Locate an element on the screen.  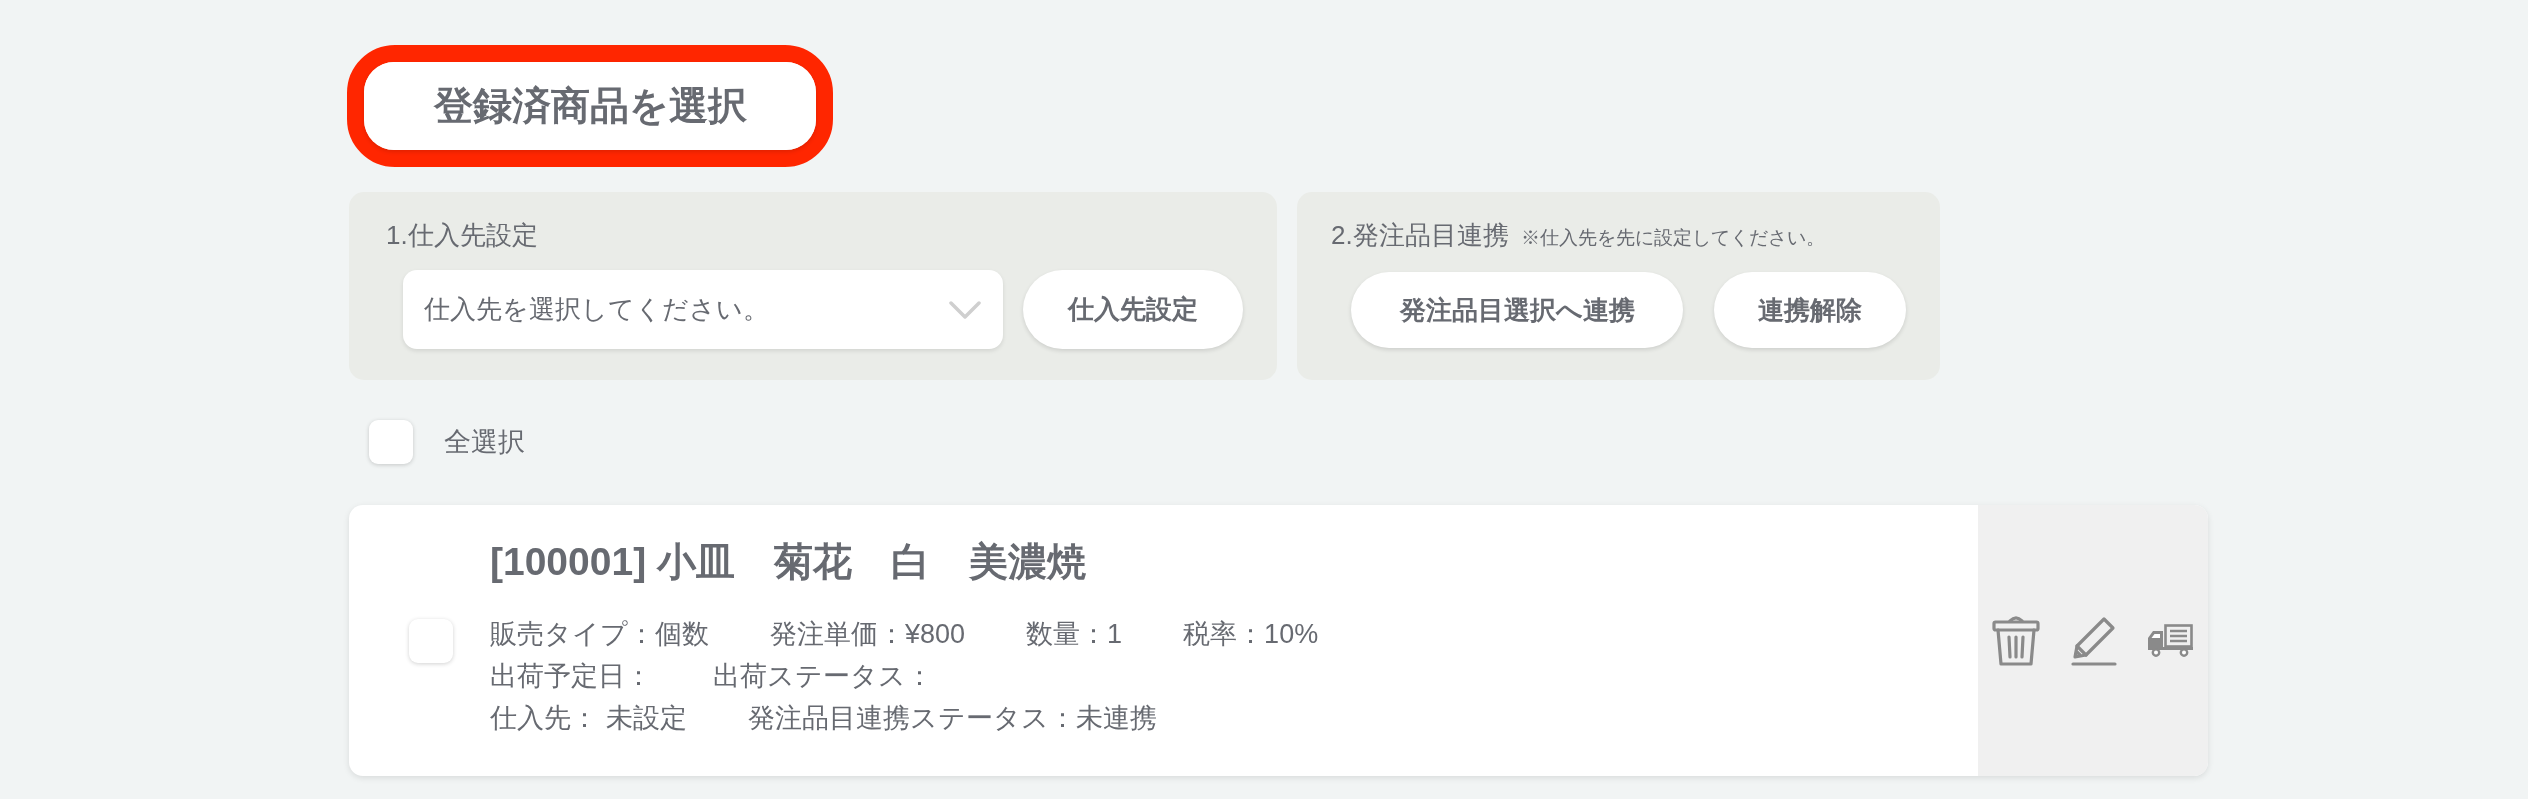
product-checkbox is located at coordinates (431, 640).